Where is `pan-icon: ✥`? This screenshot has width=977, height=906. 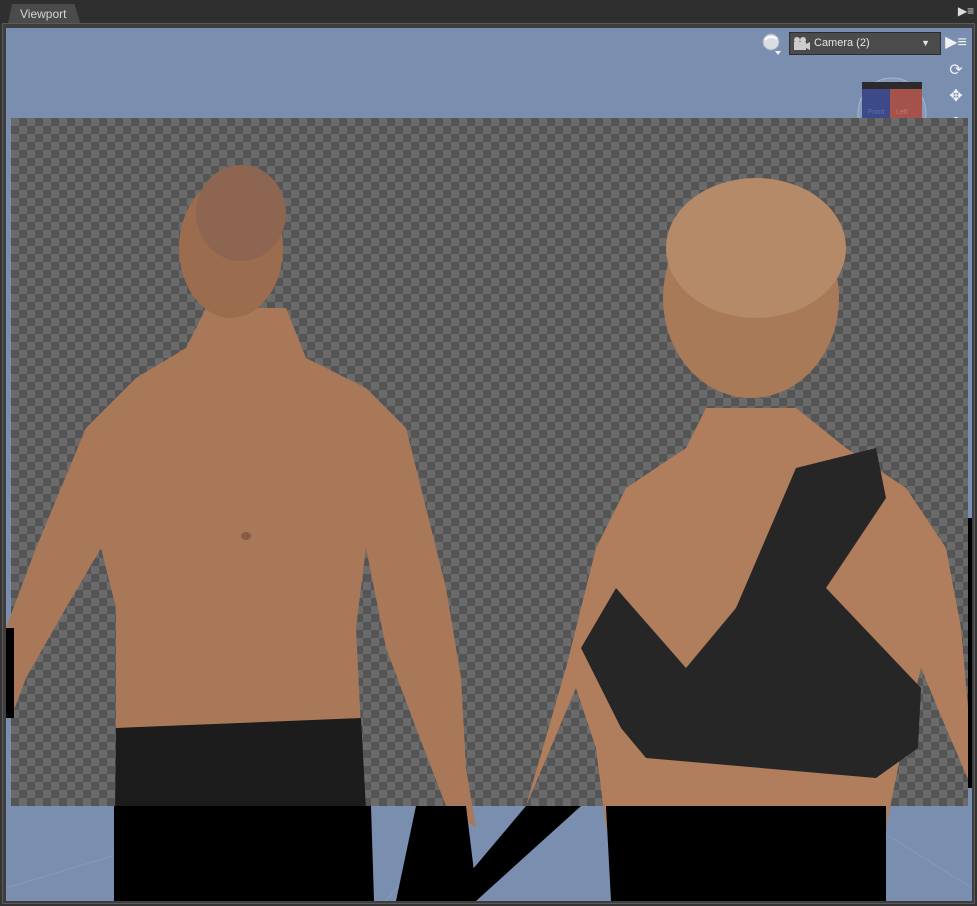
pan-icon: ✥ is located at coordinates (956, 97).